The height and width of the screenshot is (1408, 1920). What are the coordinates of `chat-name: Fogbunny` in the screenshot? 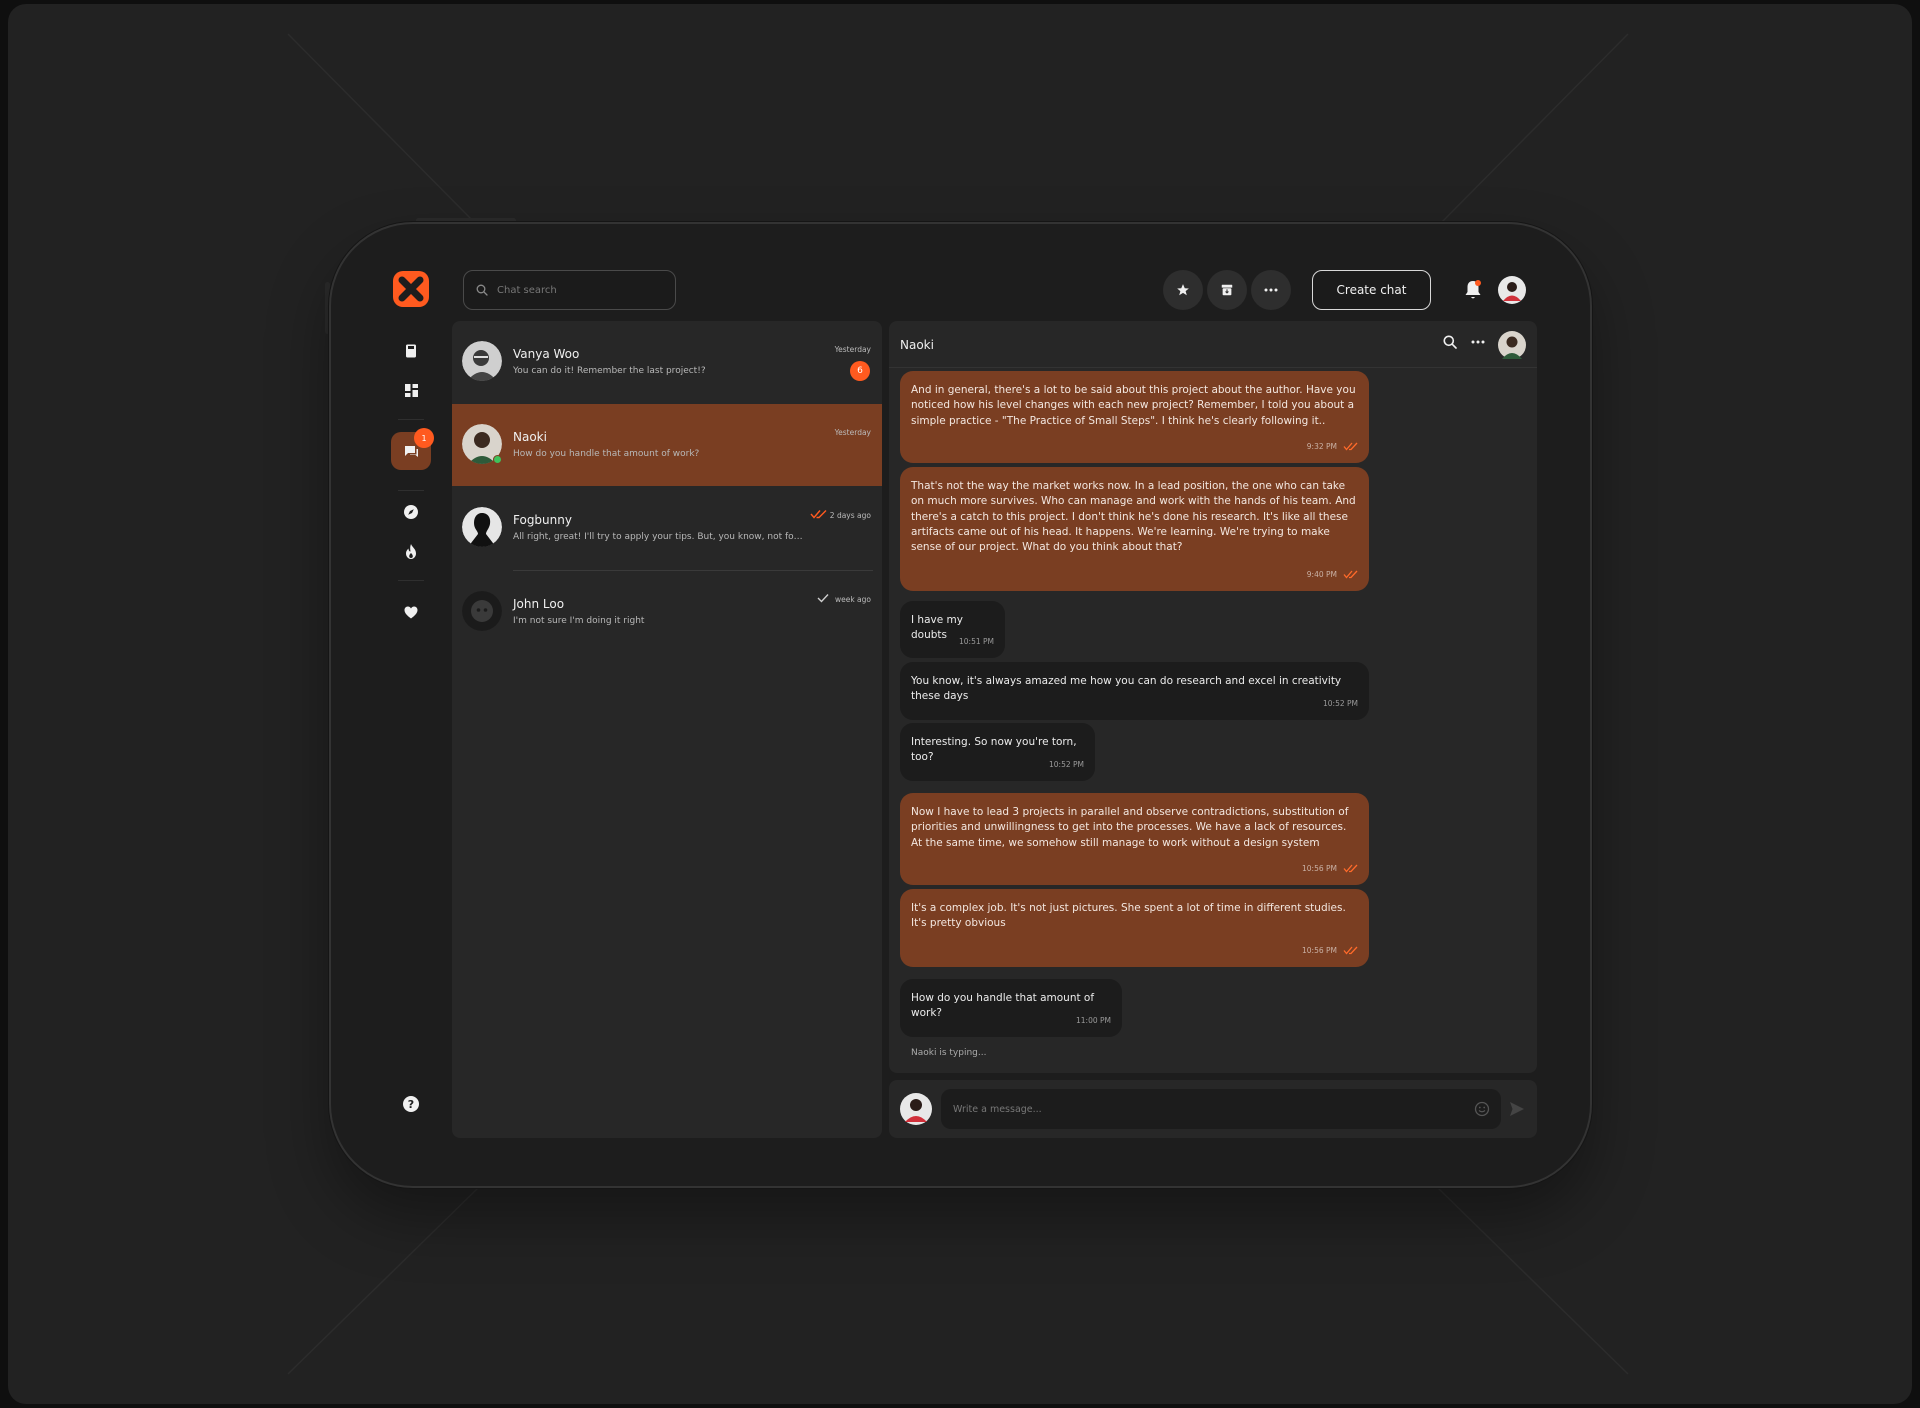 It's located at (542, 520).